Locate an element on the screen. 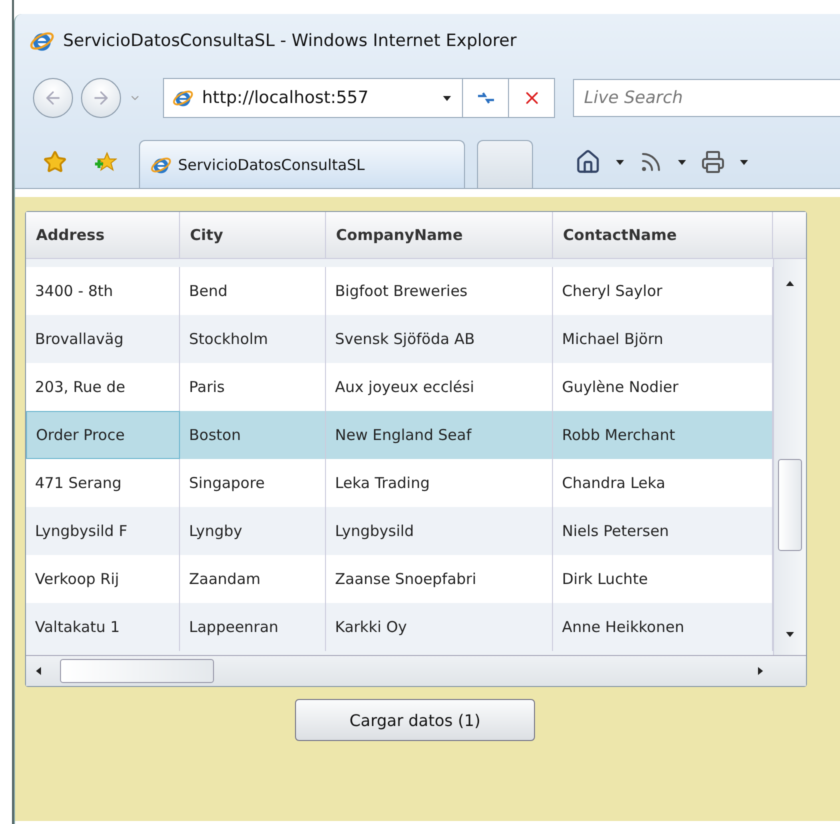 The width and height of the screenshot is (840, 824). table-cell: Lappeenran is located at coordinates (253, 627).